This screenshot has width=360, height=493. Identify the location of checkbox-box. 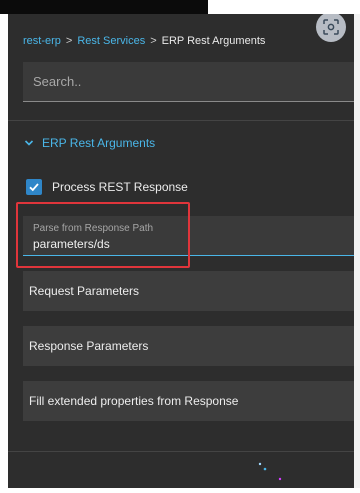
(34, 186).